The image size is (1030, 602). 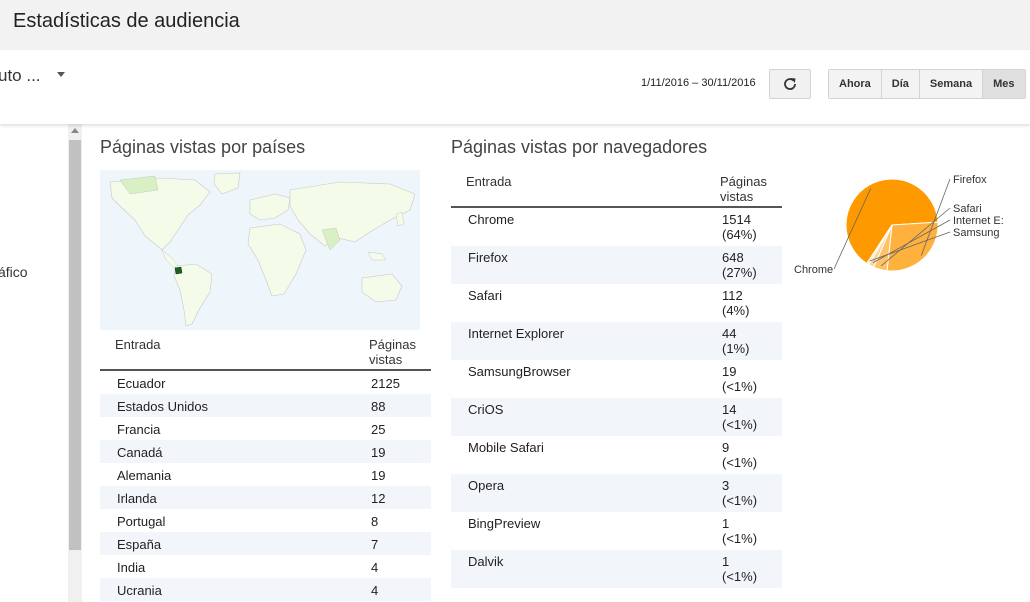 What do you see at coordinates (970, 180) in the screenshot?
I see `pie-label-firefox: Firefox` at bounding box center [970, 180].